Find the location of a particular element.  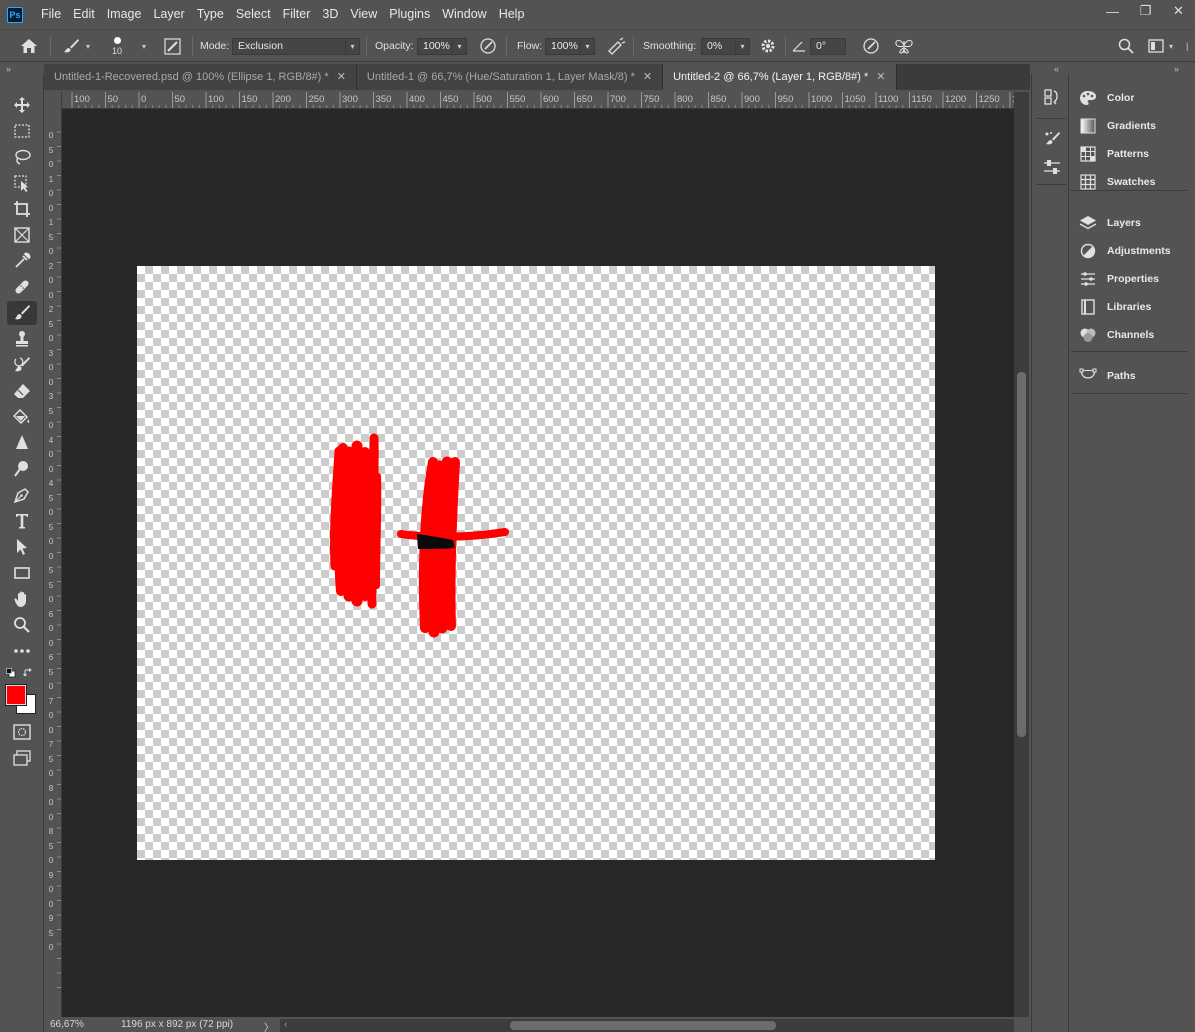

brush-settings-panel-button is located at coordinates (1052, 139).